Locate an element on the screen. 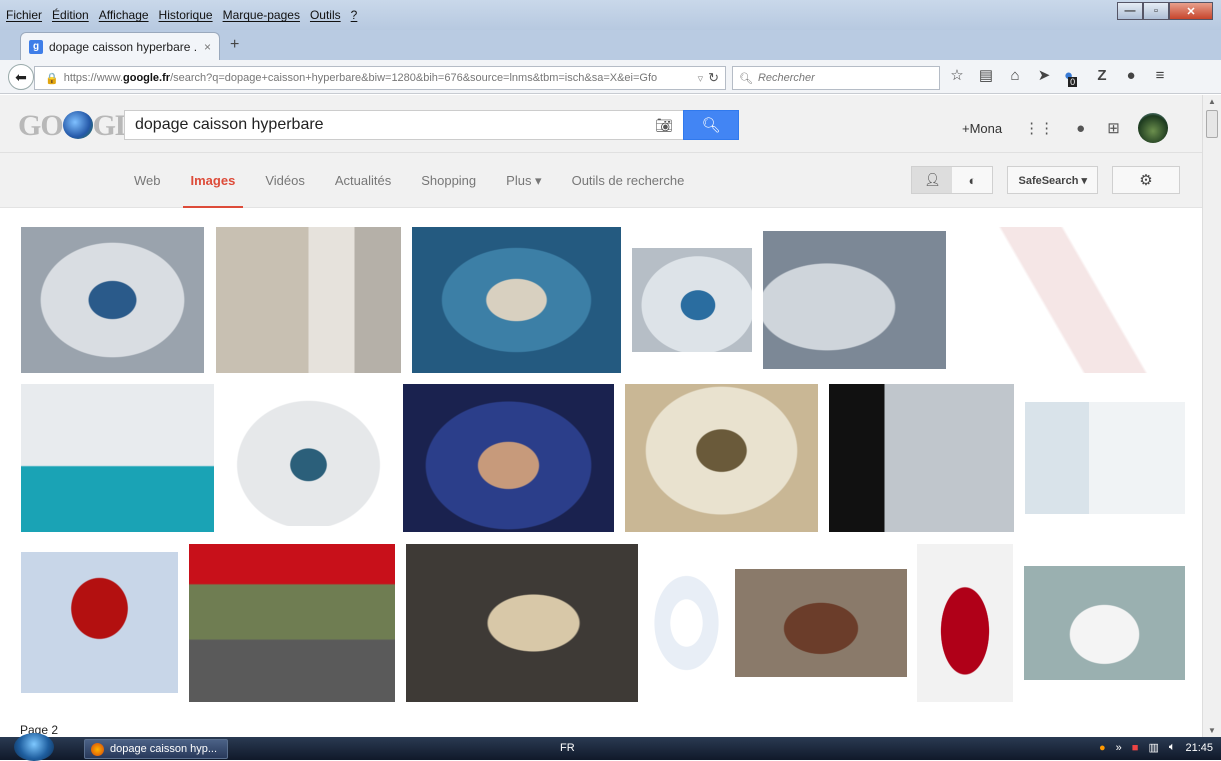 The image size is (1221, 761). menu-marque-pages: Marque-pages is located at coordinates (261, 15).